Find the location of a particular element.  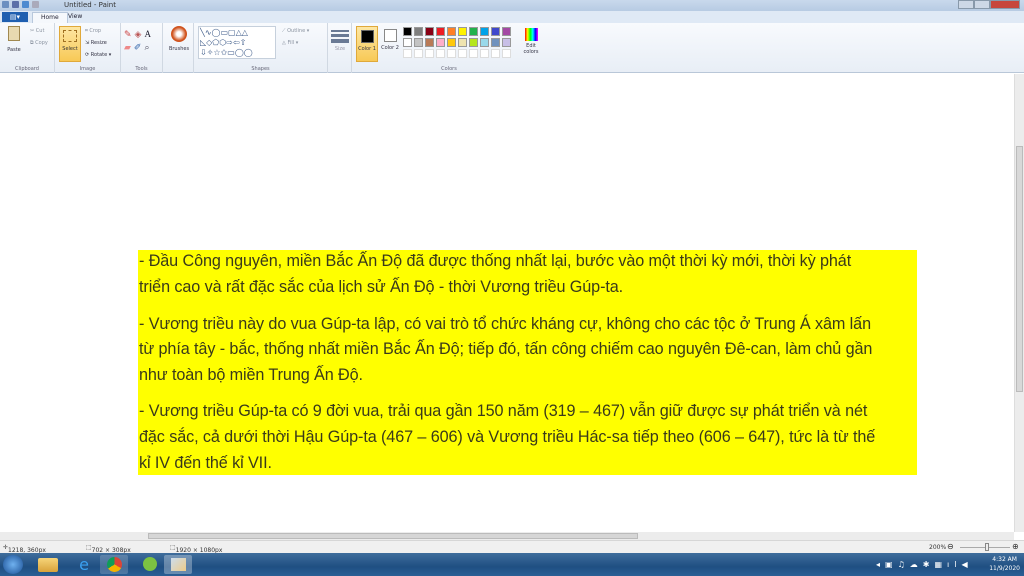

shapes-group-label: Shapes is located at coordinates (260, 69).